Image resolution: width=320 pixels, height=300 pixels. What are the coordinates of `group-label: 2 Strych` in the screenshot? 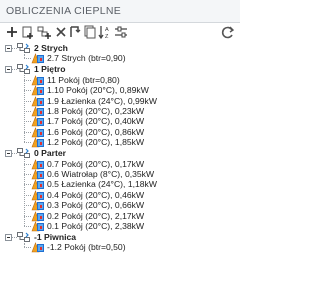 It's located at (51, 48).